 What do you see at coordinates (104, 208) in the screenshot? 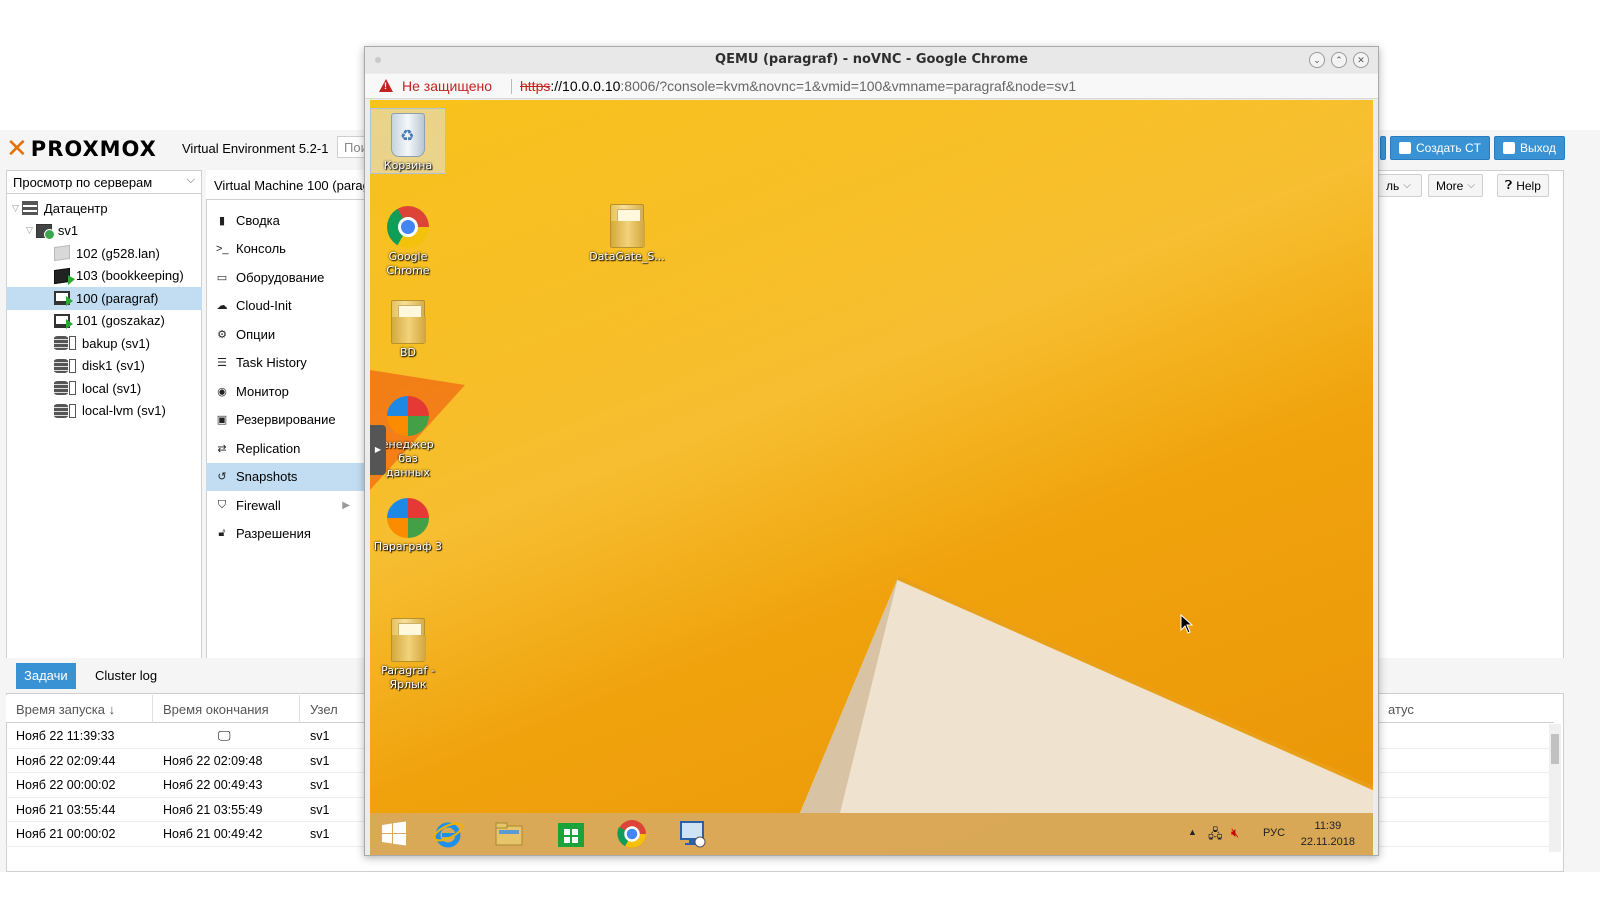
I see `tree-item-datacenter: ▽ Датацентр` at bounding box center [104, 208].